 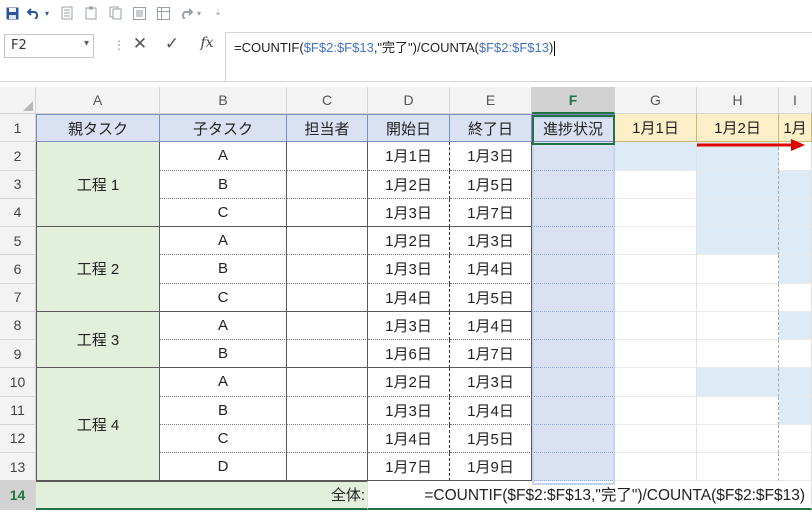 What do you see at coordinates (409, 100) in the screenshot?
I see `column-header-d: D` at bounding box center [409, 100].